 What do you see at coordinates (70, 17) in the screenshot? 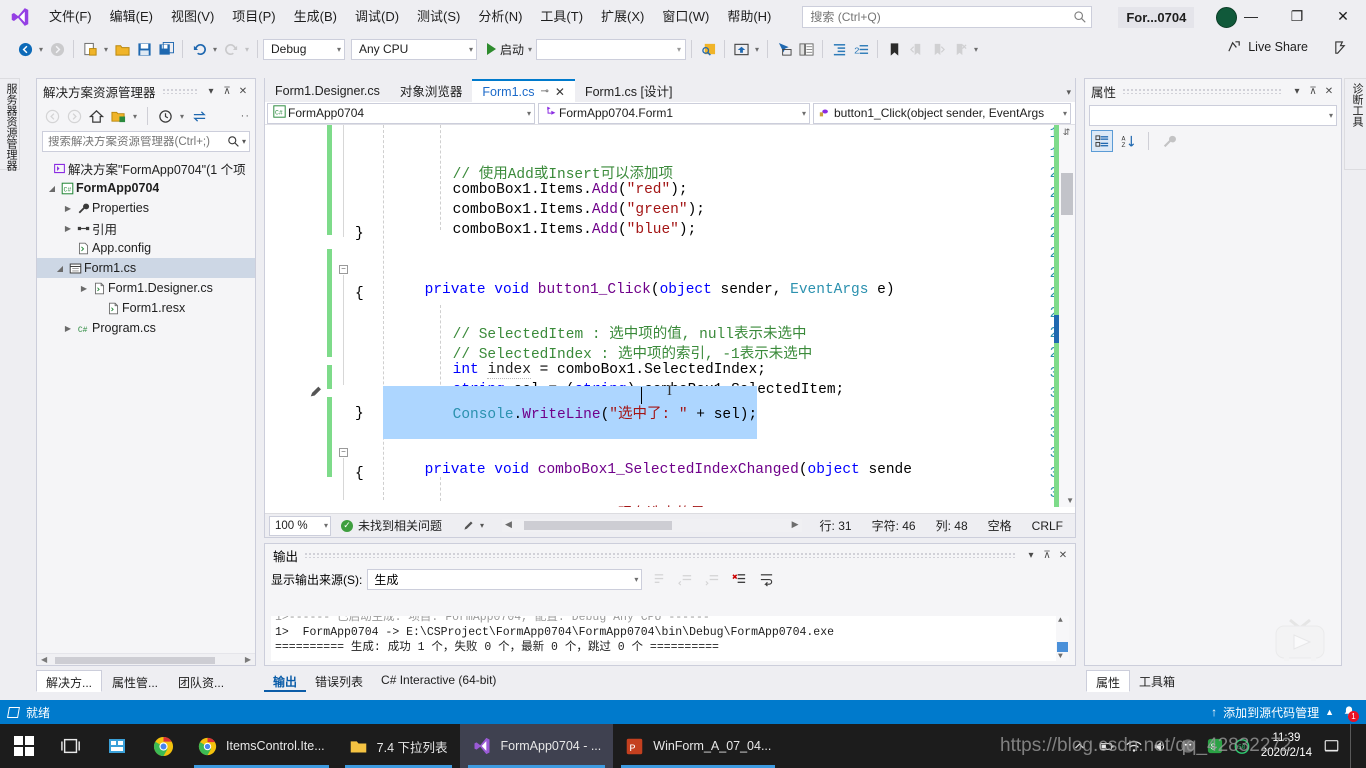
I see `menu-file: 文件(F)` at bounding box center [70, 17].